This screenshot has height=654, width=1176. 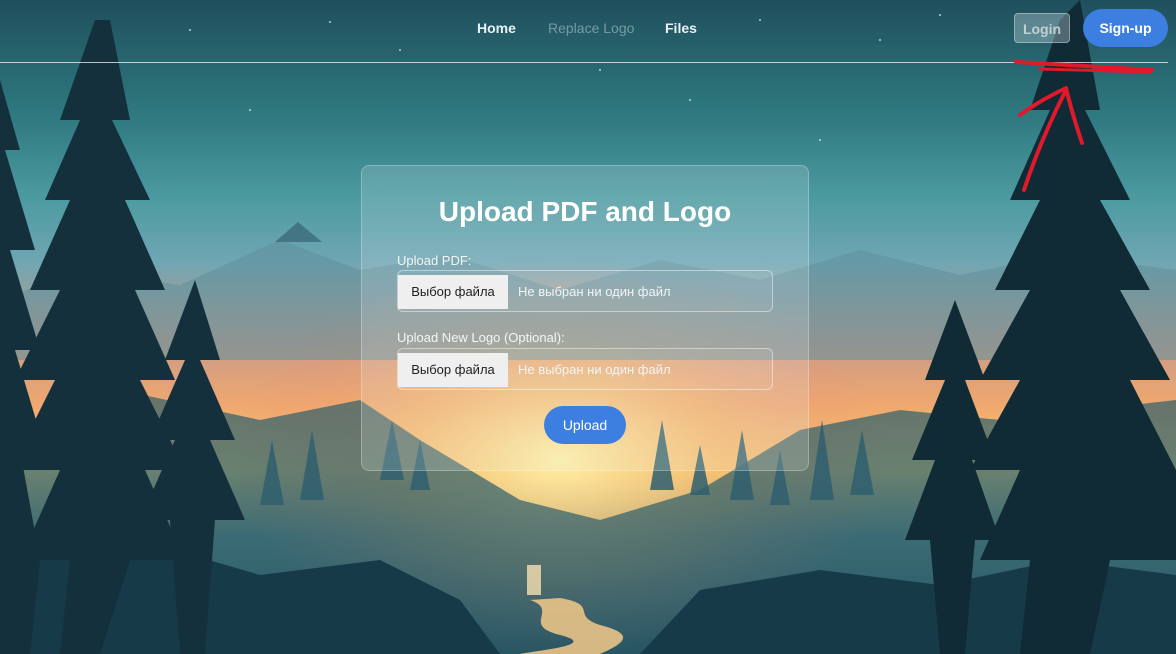 I want to click on login-button: Login, so click(x=1042, y=28).